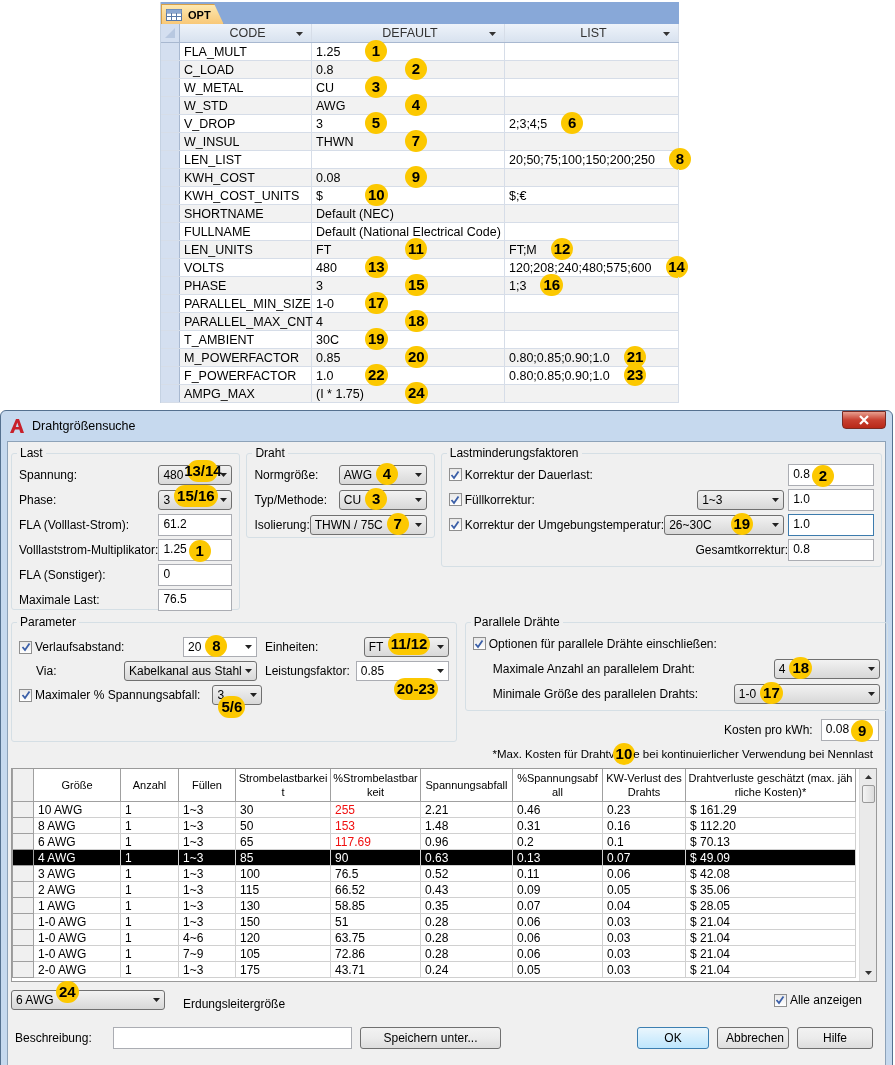 Image resolution: width=895 pixels, height=1065 pixels. Describe the element at coordinates (283, 785) in the screenshot. I see `column-header: Strombelastbarkeit` at that location.